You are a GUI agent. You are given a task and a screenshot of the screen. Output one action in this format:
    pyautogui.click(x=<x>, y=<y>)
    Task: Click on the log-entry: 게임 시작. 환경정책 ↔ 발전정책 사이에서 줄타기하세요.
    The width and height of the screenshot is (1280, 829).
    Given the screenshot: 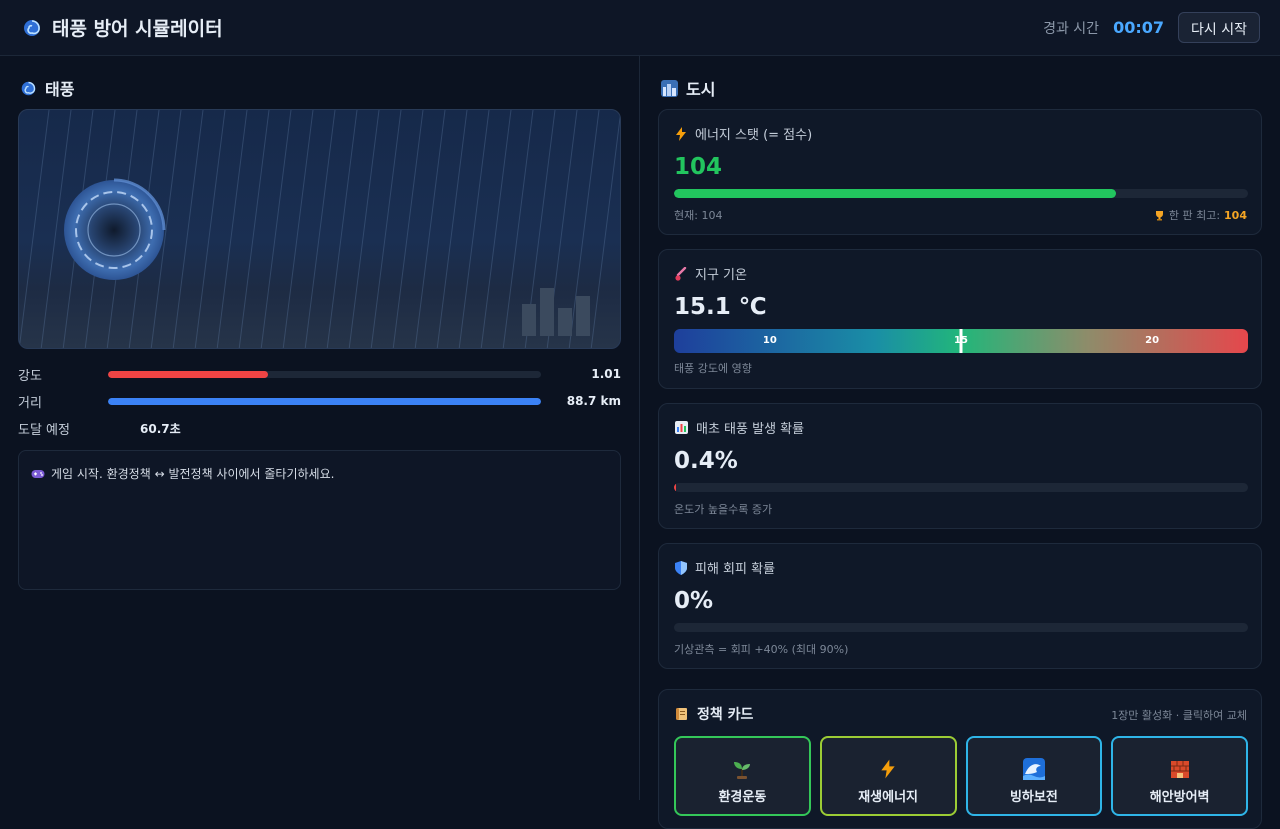 What is the action you would take?
    pyautogui.click(x=319, y=473)
    